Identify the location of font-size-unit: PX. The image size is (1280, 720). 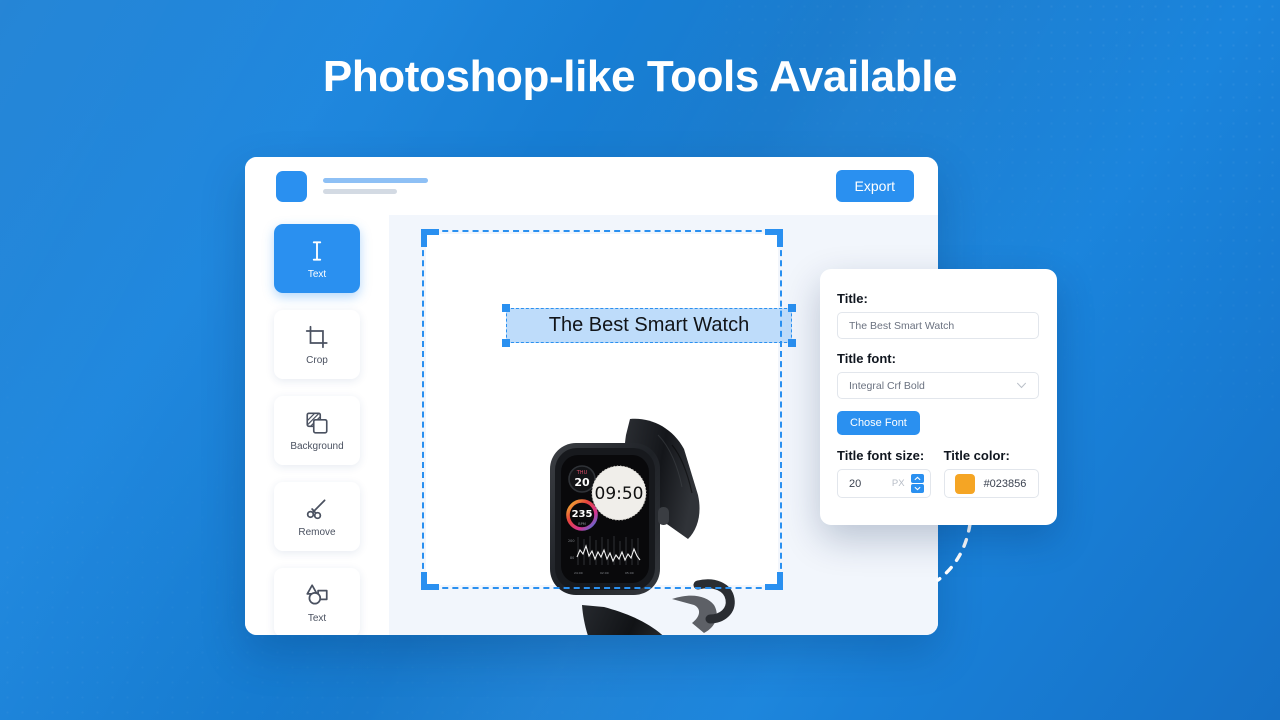
(898, 483).